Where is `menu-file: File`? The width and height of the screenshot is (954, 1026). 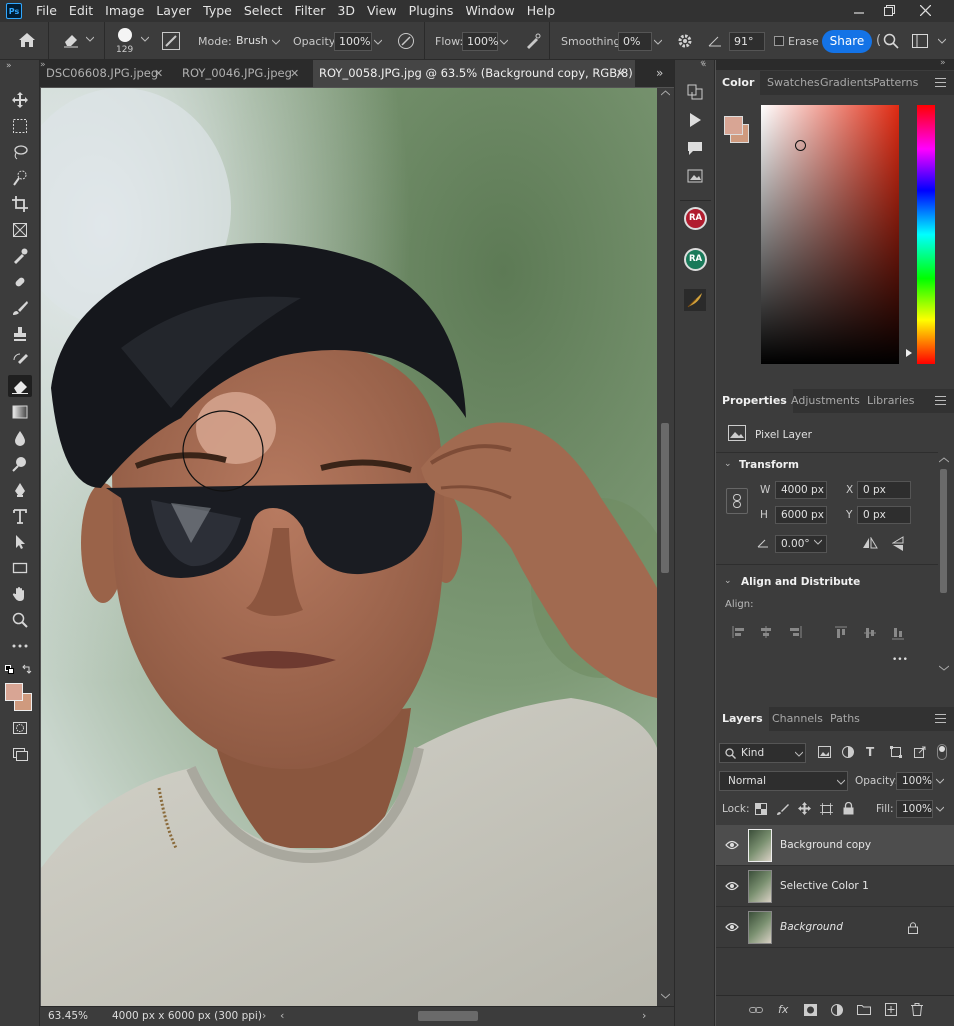
menu-file: File is located at coordinates (46, 11).